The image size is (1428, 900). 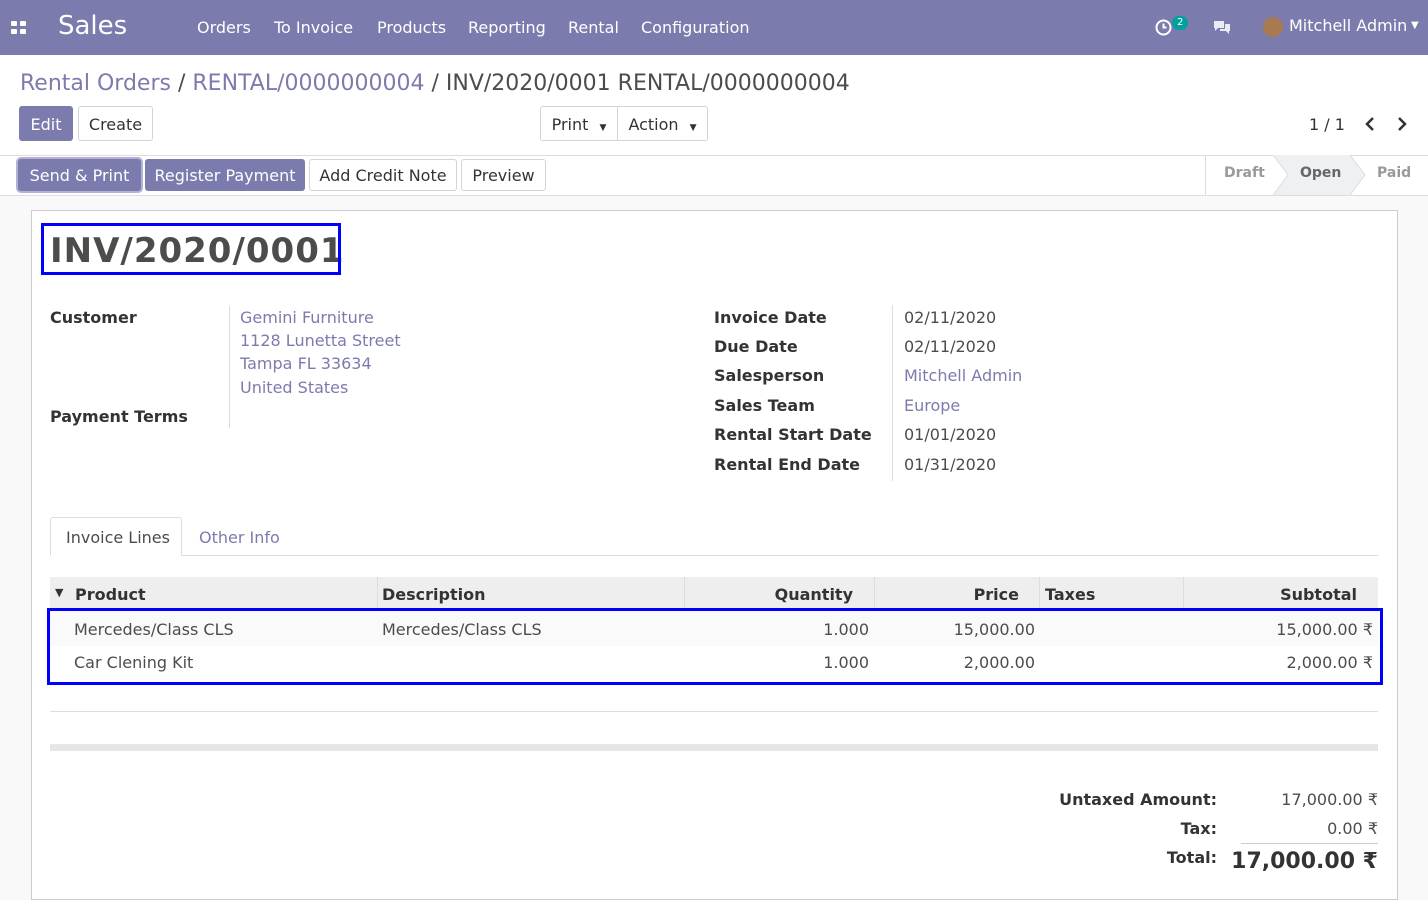 I want to click on user-menu-caret-icon: ▼, so click(x=1415, y=25).